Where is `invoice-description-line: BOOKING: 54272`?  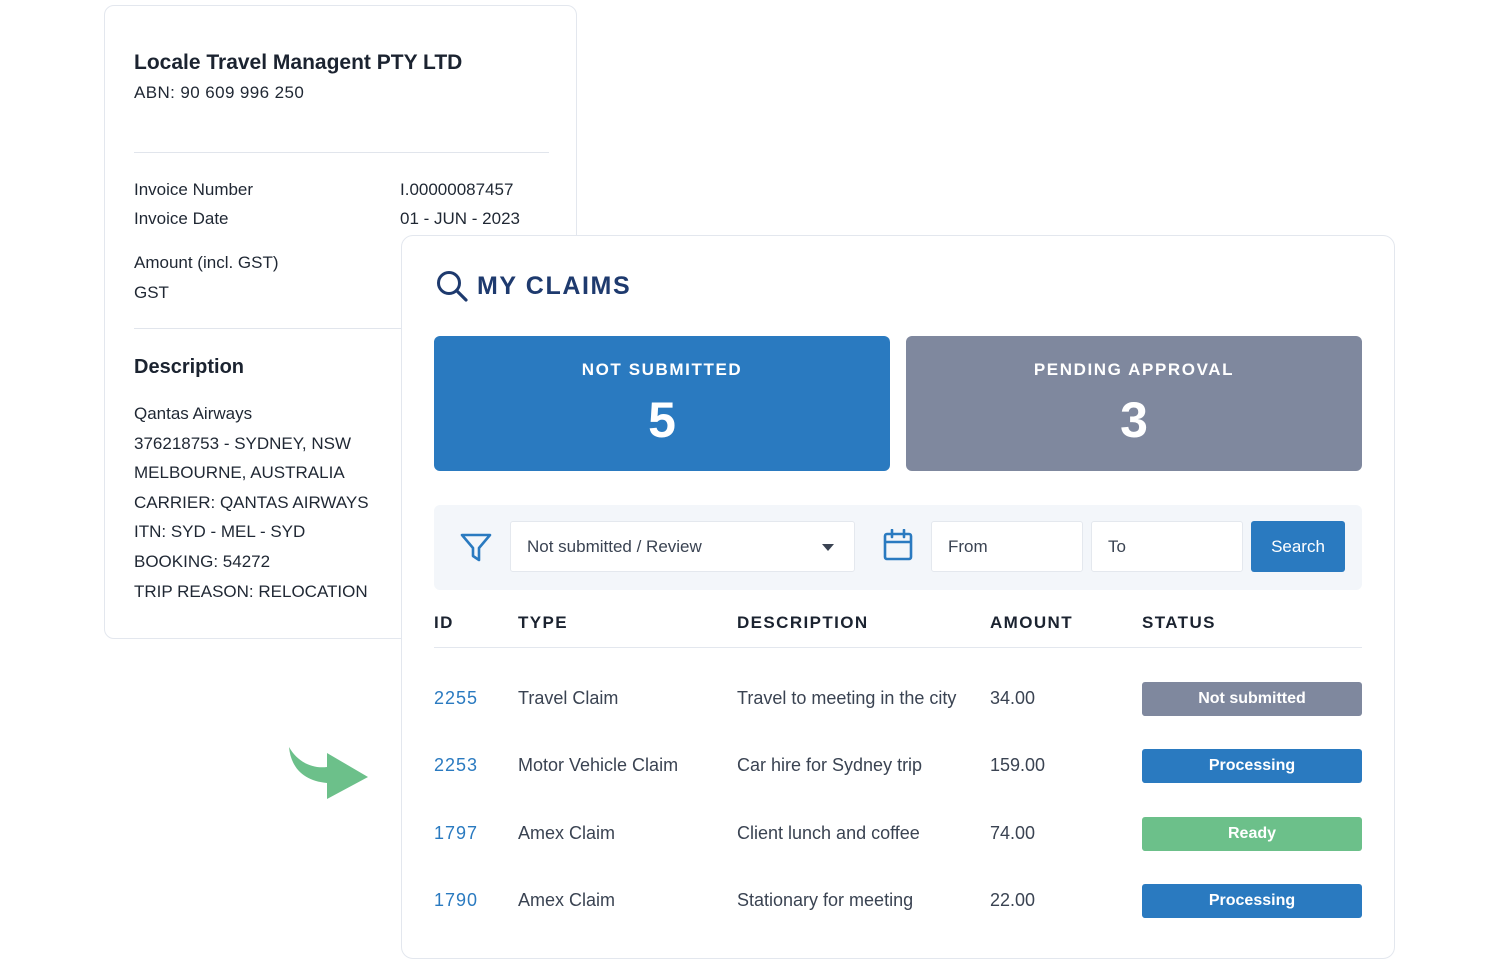 invoice-description-line: BOOKING: 54272 is located at coordinates (202, 561).